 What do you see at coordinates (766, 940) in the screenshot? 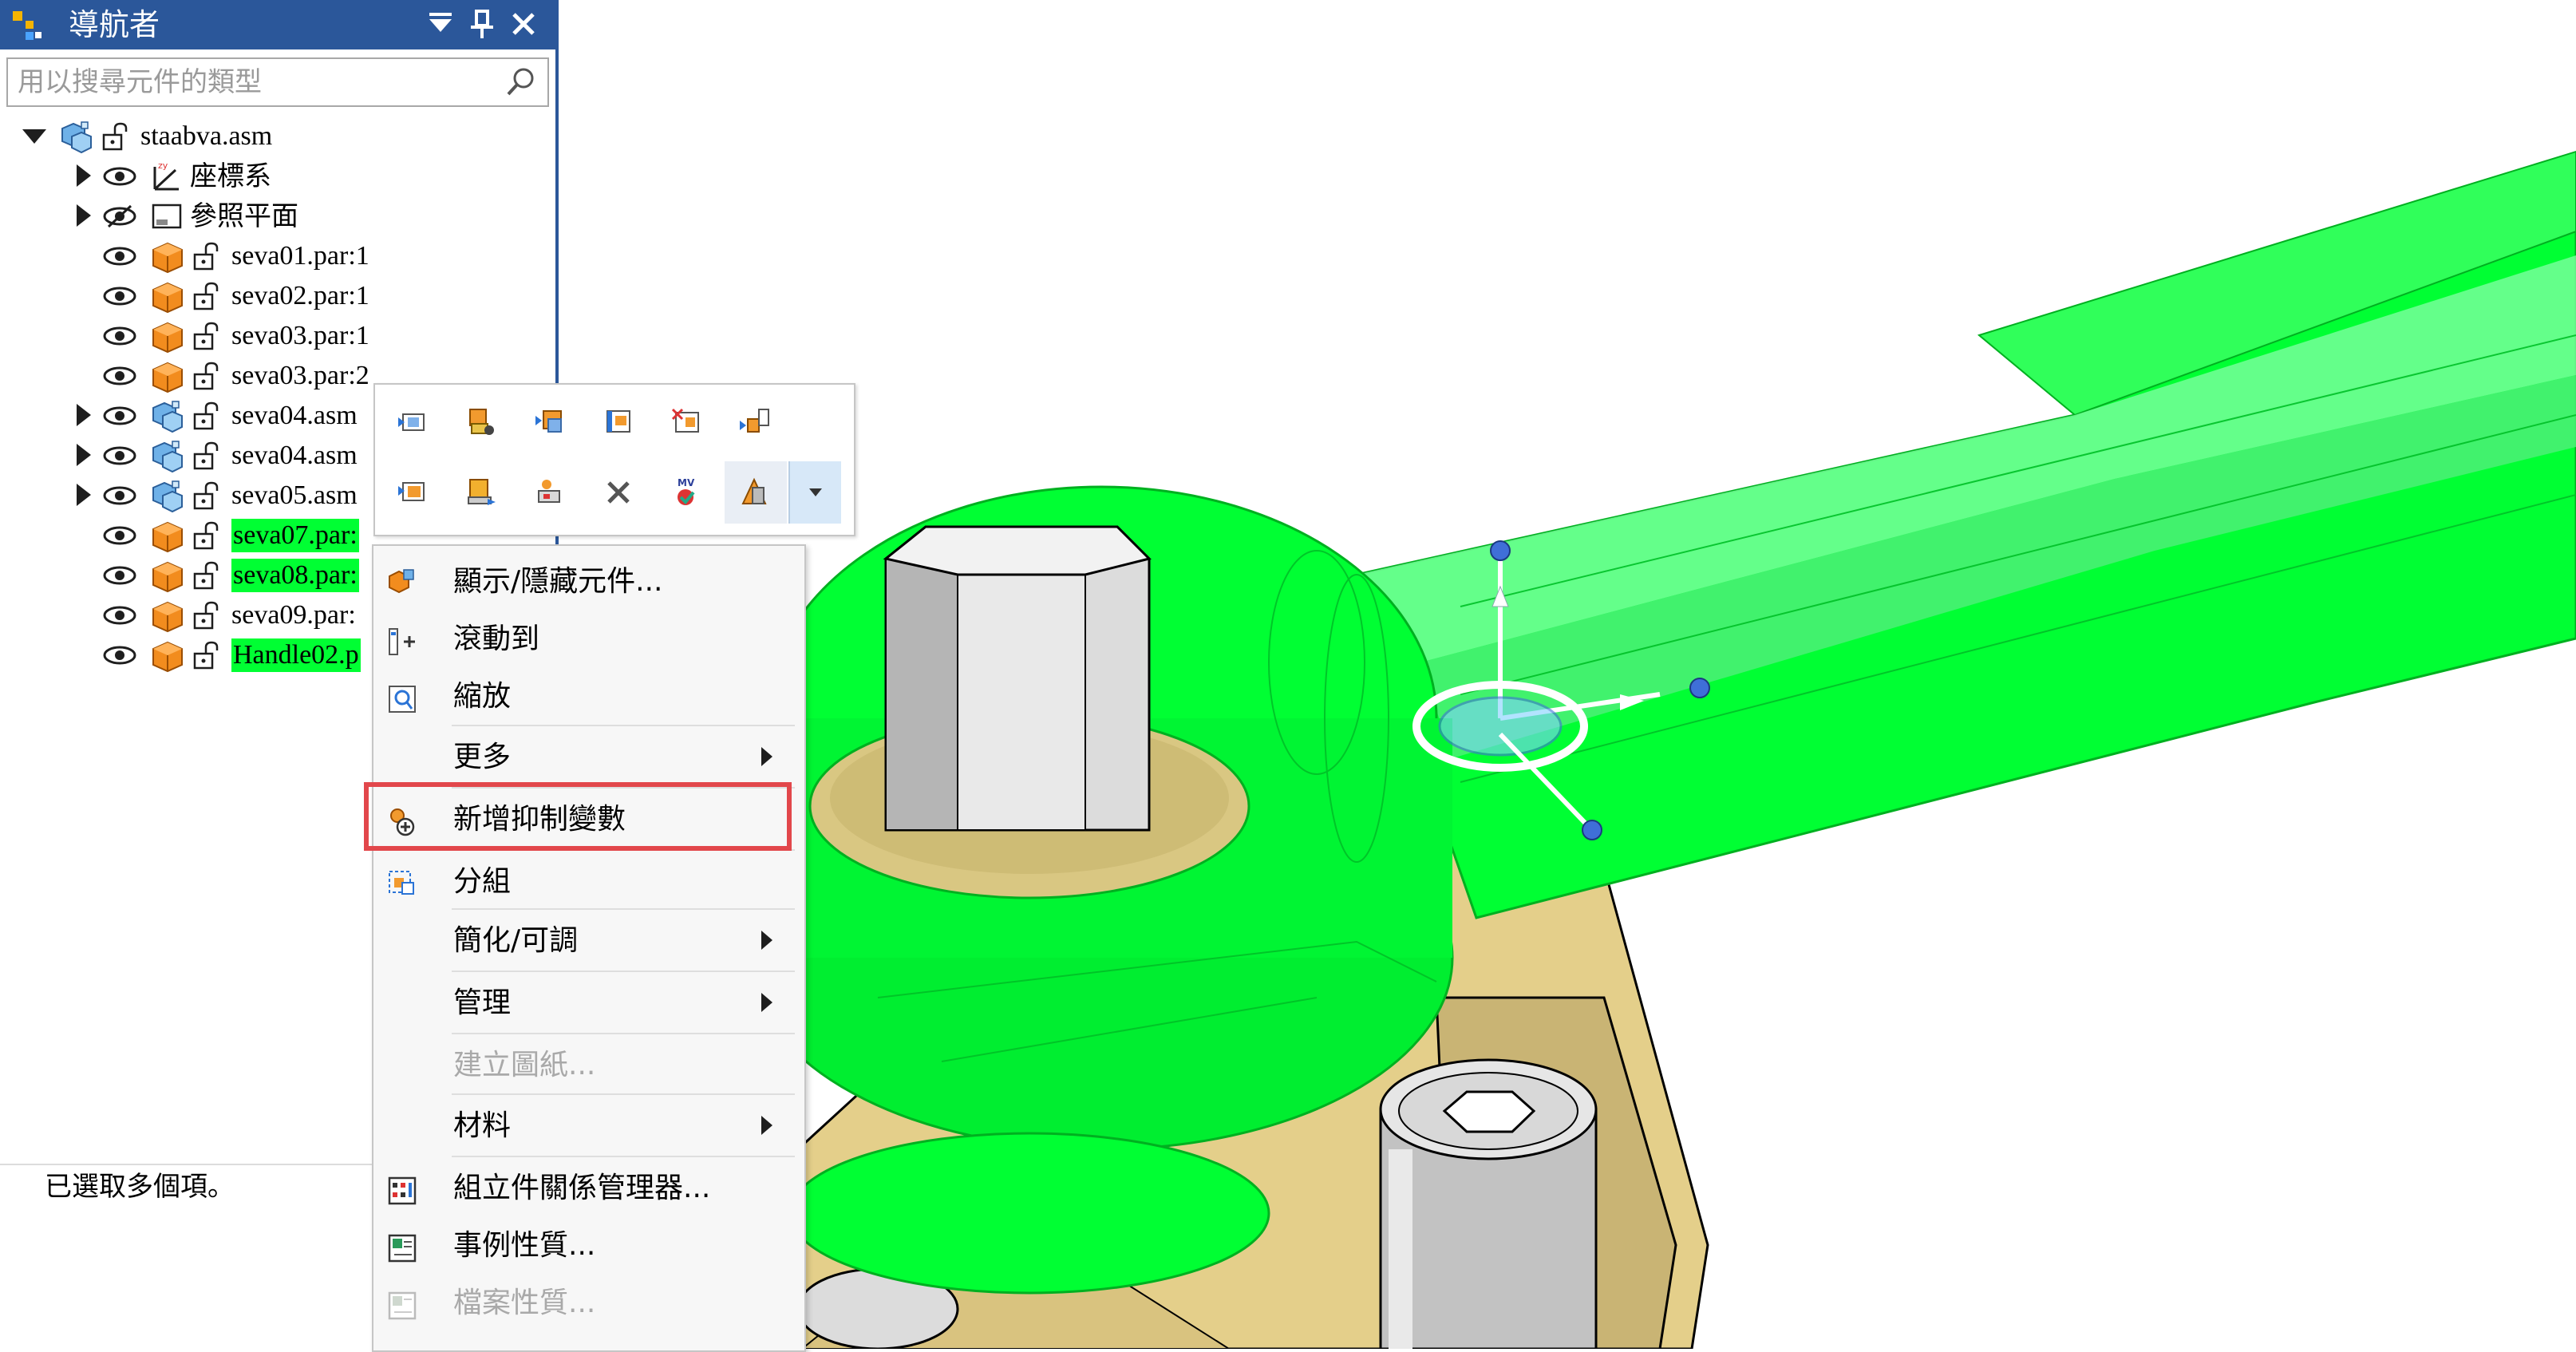
I see `submenu-arrow-icon` at bounding box center [766, 940].